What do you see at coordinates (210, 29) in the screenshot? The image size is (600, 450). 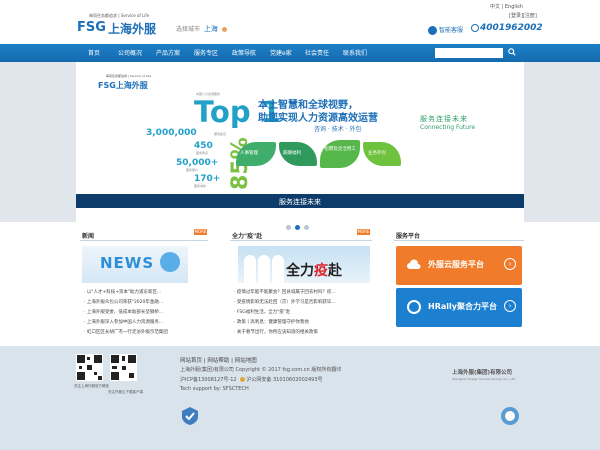 I see `city-value: 上海` at bounding box center [210, 29].